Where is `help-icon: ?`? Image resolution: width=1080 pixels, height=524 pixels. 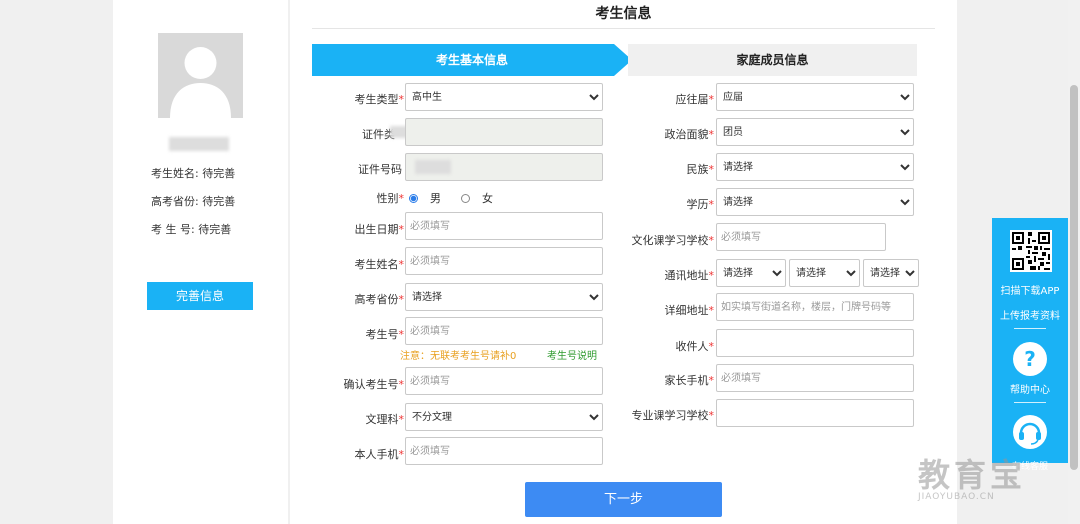
help-icon: ? is located at coordinates (1030, 359).